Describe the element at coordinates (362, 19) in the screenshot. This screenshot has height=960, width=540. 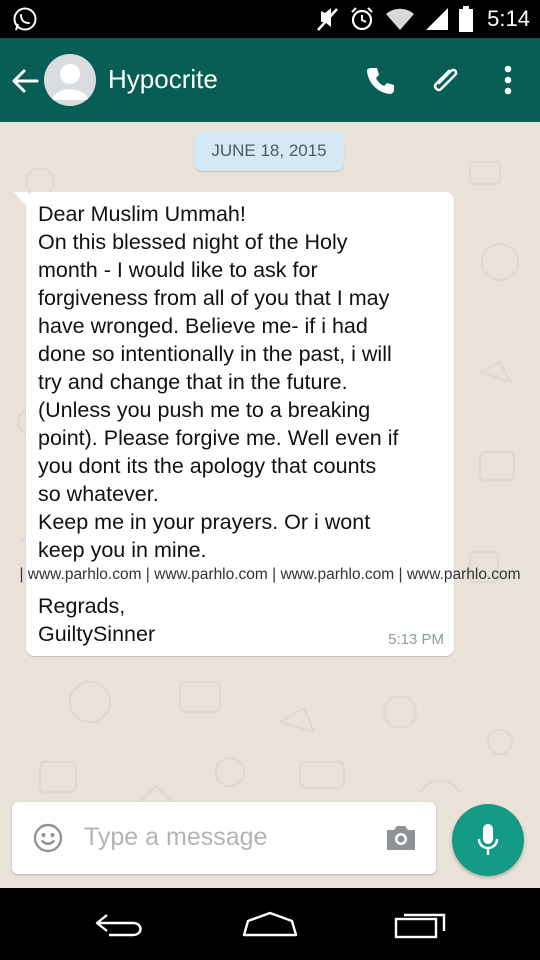
I see `alarm-icon` at that location.